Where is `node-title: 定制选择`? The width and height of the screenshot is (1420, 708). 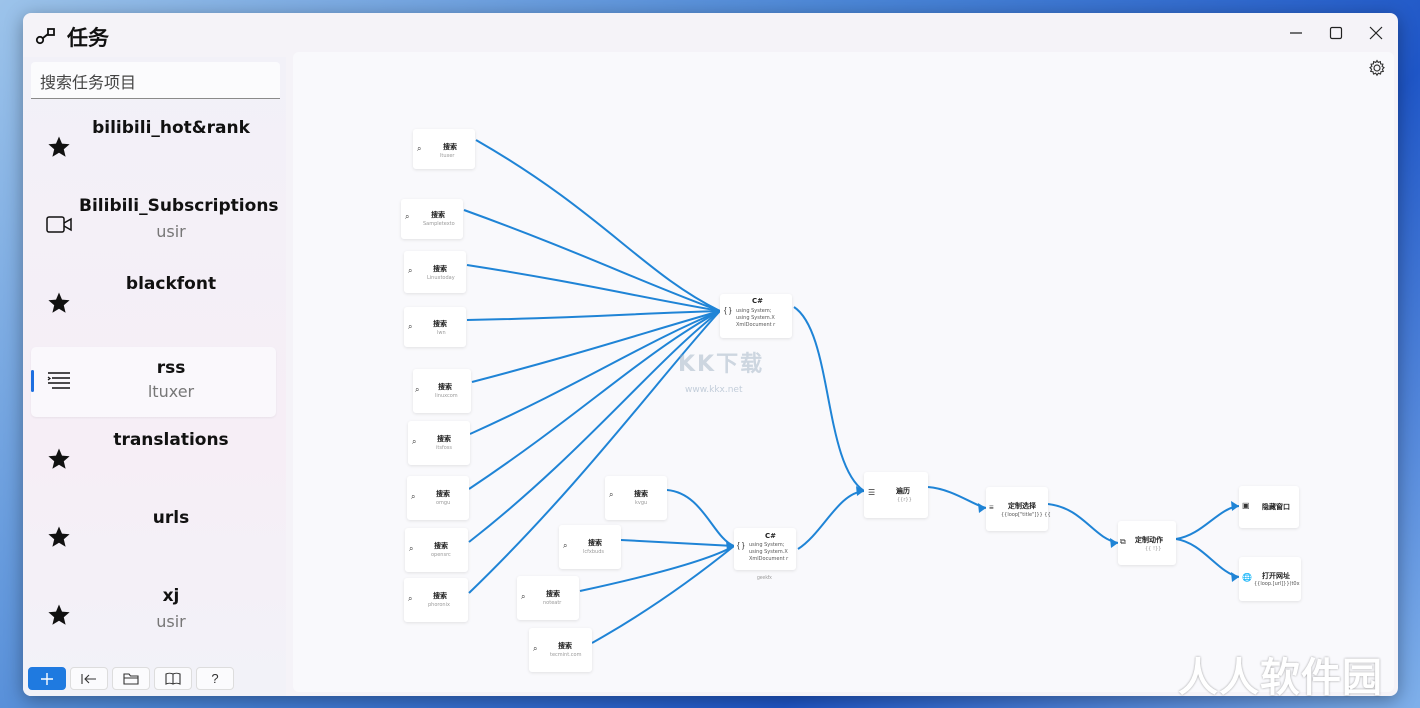 node-title: 定制选择 is located at coordinates (1022, 506).